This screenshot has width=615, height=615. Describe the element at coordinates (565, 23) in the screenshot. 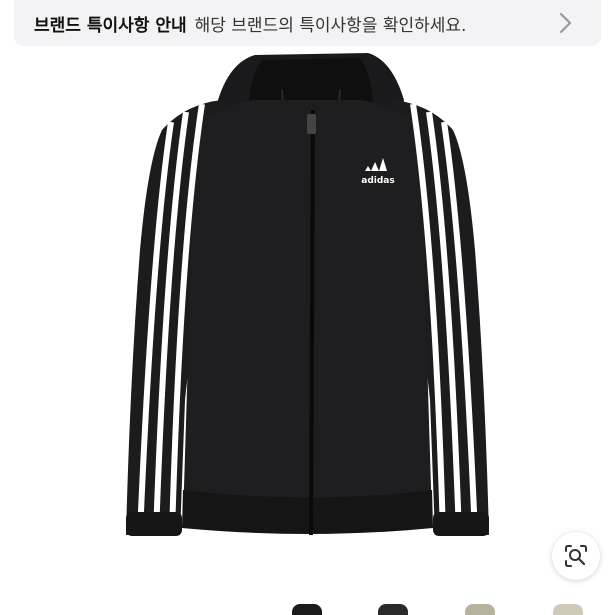

I see `chevron-right-icon` at that location.